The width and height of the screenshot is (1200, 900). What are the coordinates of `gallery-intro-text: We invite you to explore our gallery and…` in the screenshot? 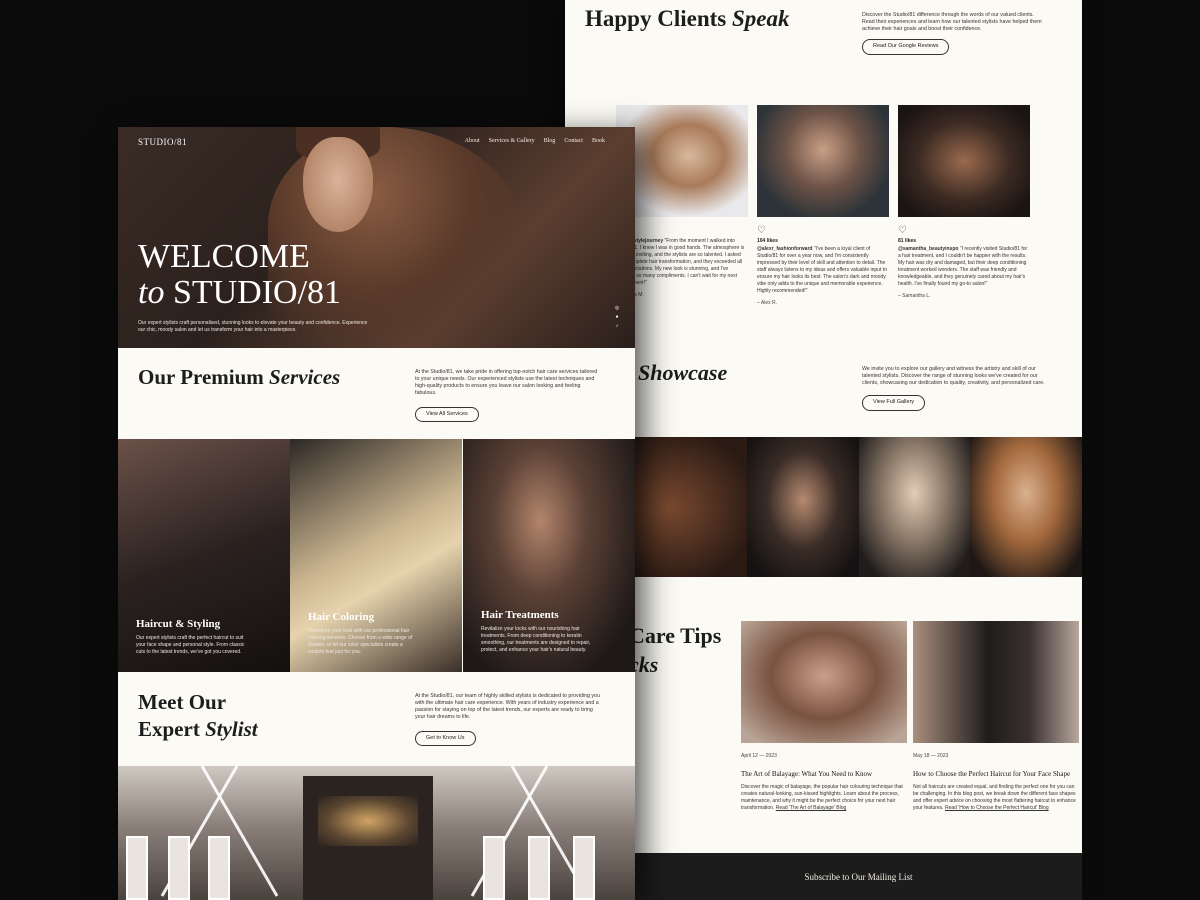 It's located at (953, 376).